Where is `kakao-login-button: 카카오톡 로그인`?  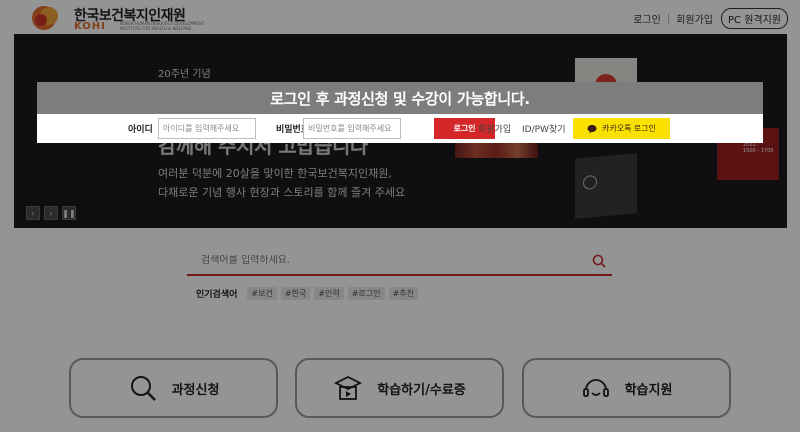 kakao-login-button: 카카오톡 로그인 is located at coordinates (621, 128).